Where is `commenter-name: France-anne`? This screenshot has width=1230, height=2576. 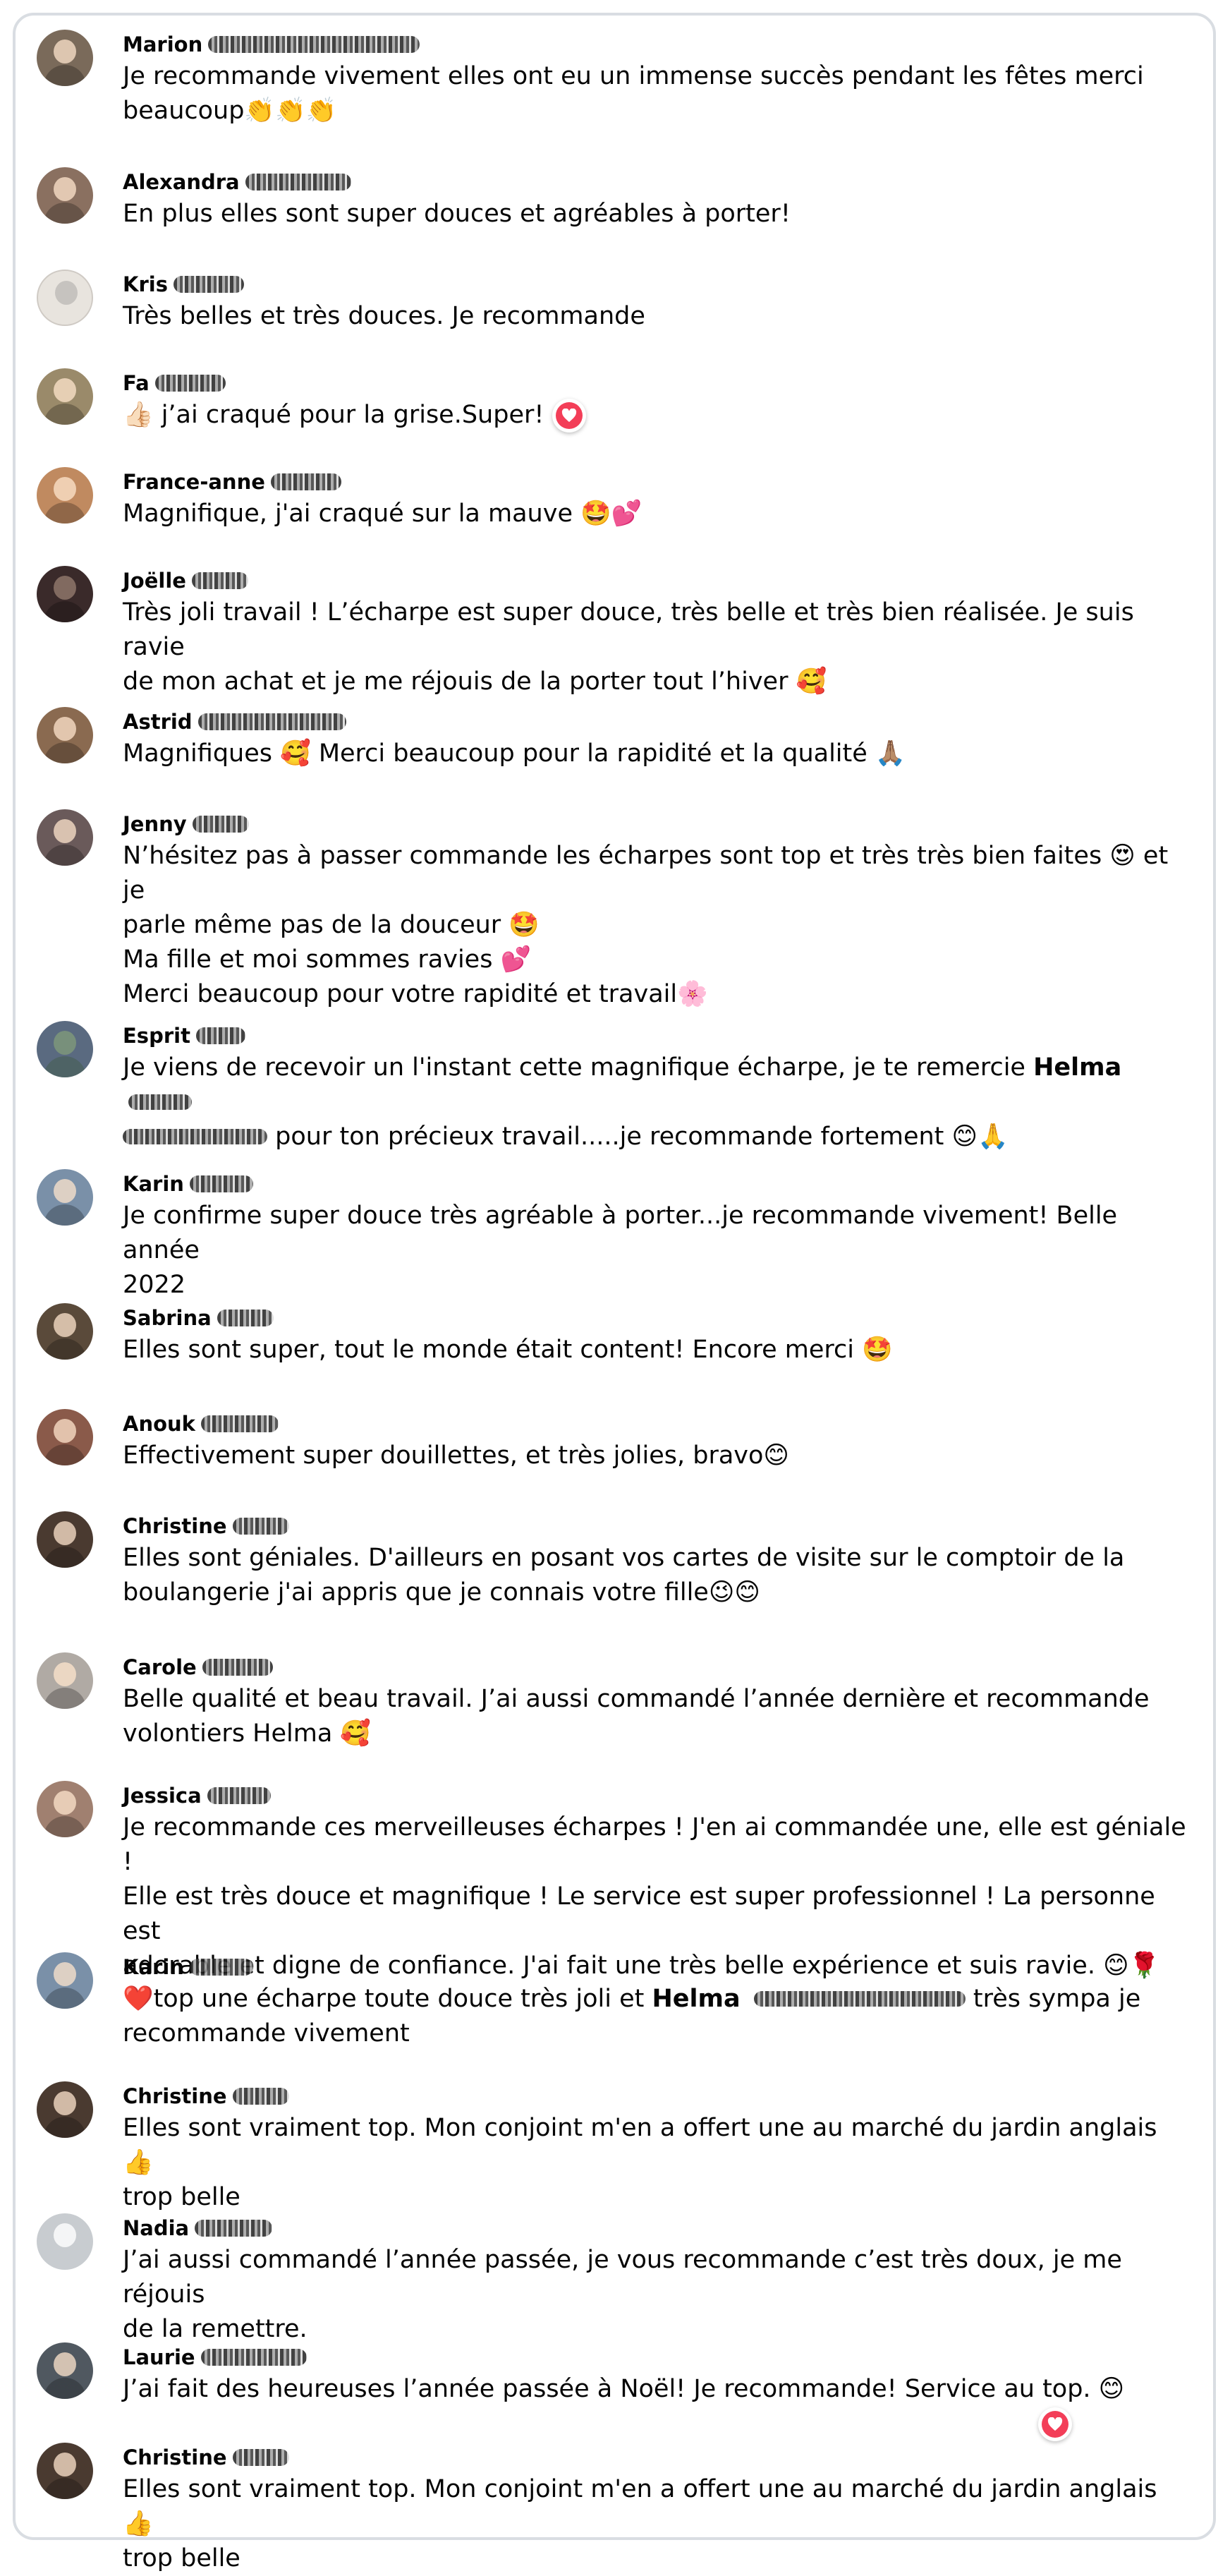 commenter-name: France-anne is located at coordinates (194, 482).